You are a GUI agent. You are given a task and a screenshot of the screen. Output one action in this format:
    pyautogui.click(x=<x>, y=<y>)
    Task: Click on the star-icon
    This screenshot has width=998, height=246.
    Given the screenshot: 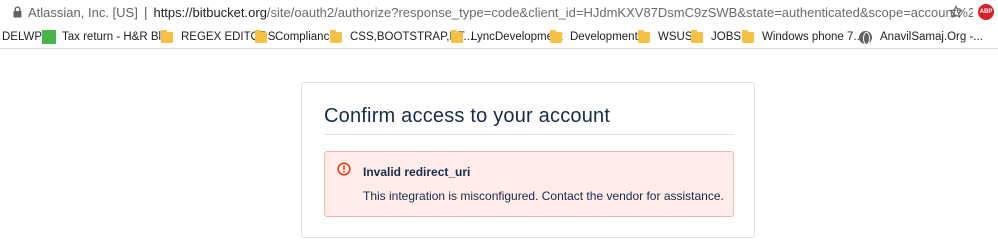 What is the action you would take?
    pyautogui.click(x=956, y=12)
    